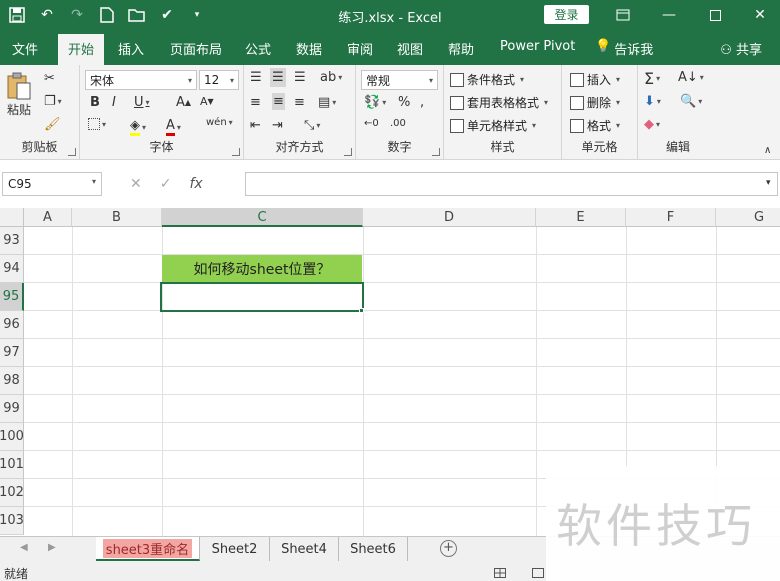 This screenshot has width=780, height=581. I want to click on sheet-tab-sheet4: Sheet4, so click(304, 549).